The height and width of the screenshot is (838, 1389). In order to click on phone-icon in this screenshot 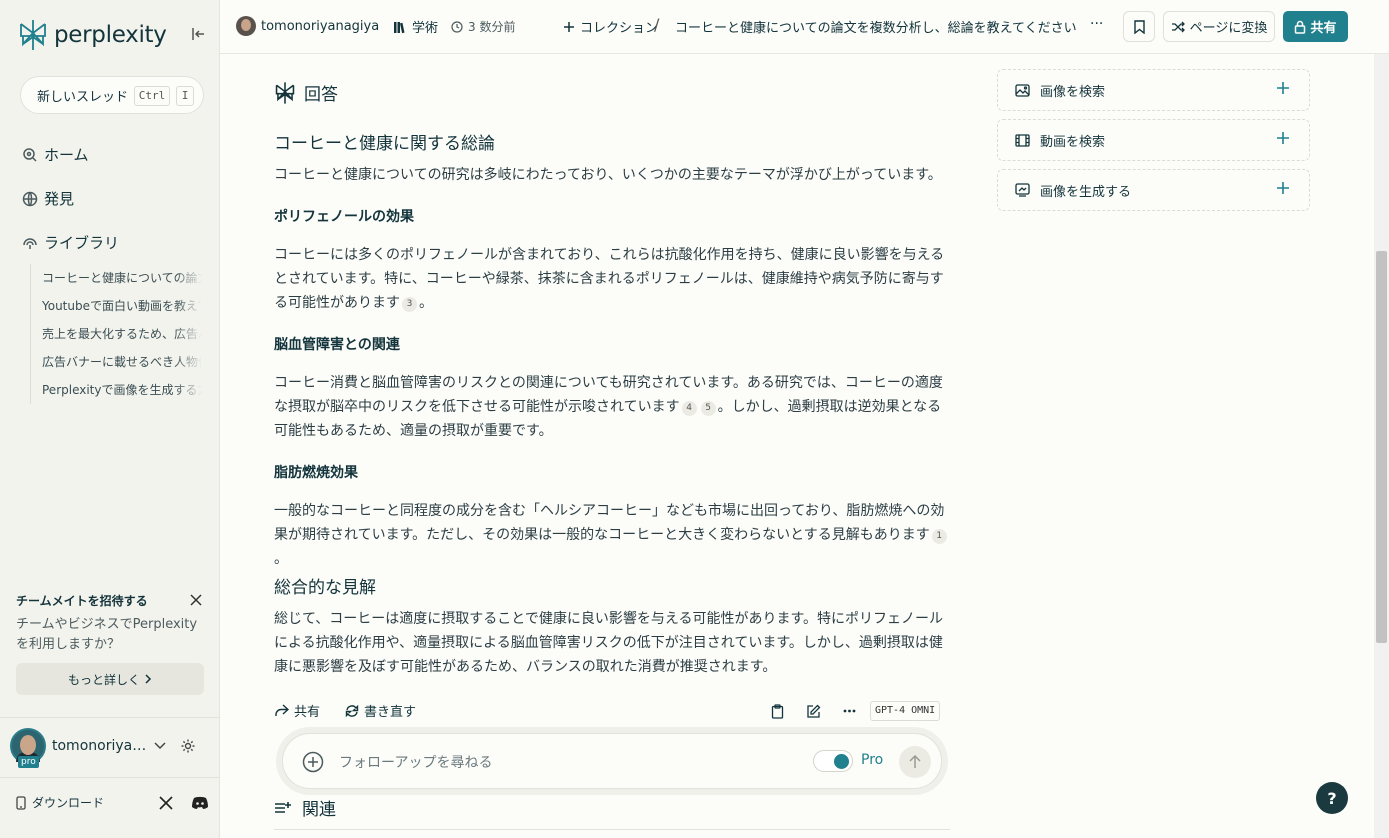, I will do `click(21, 802)`.